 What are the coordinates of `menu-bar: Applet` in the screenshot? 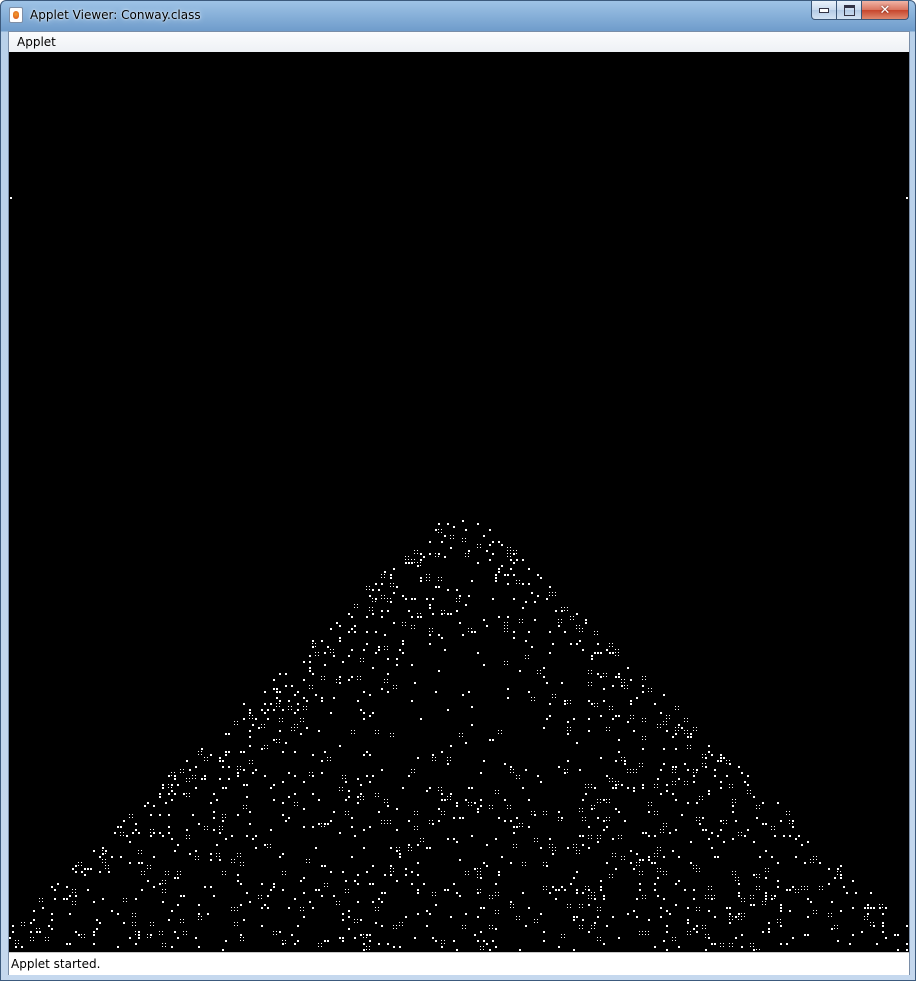 It's located at (459, 42).